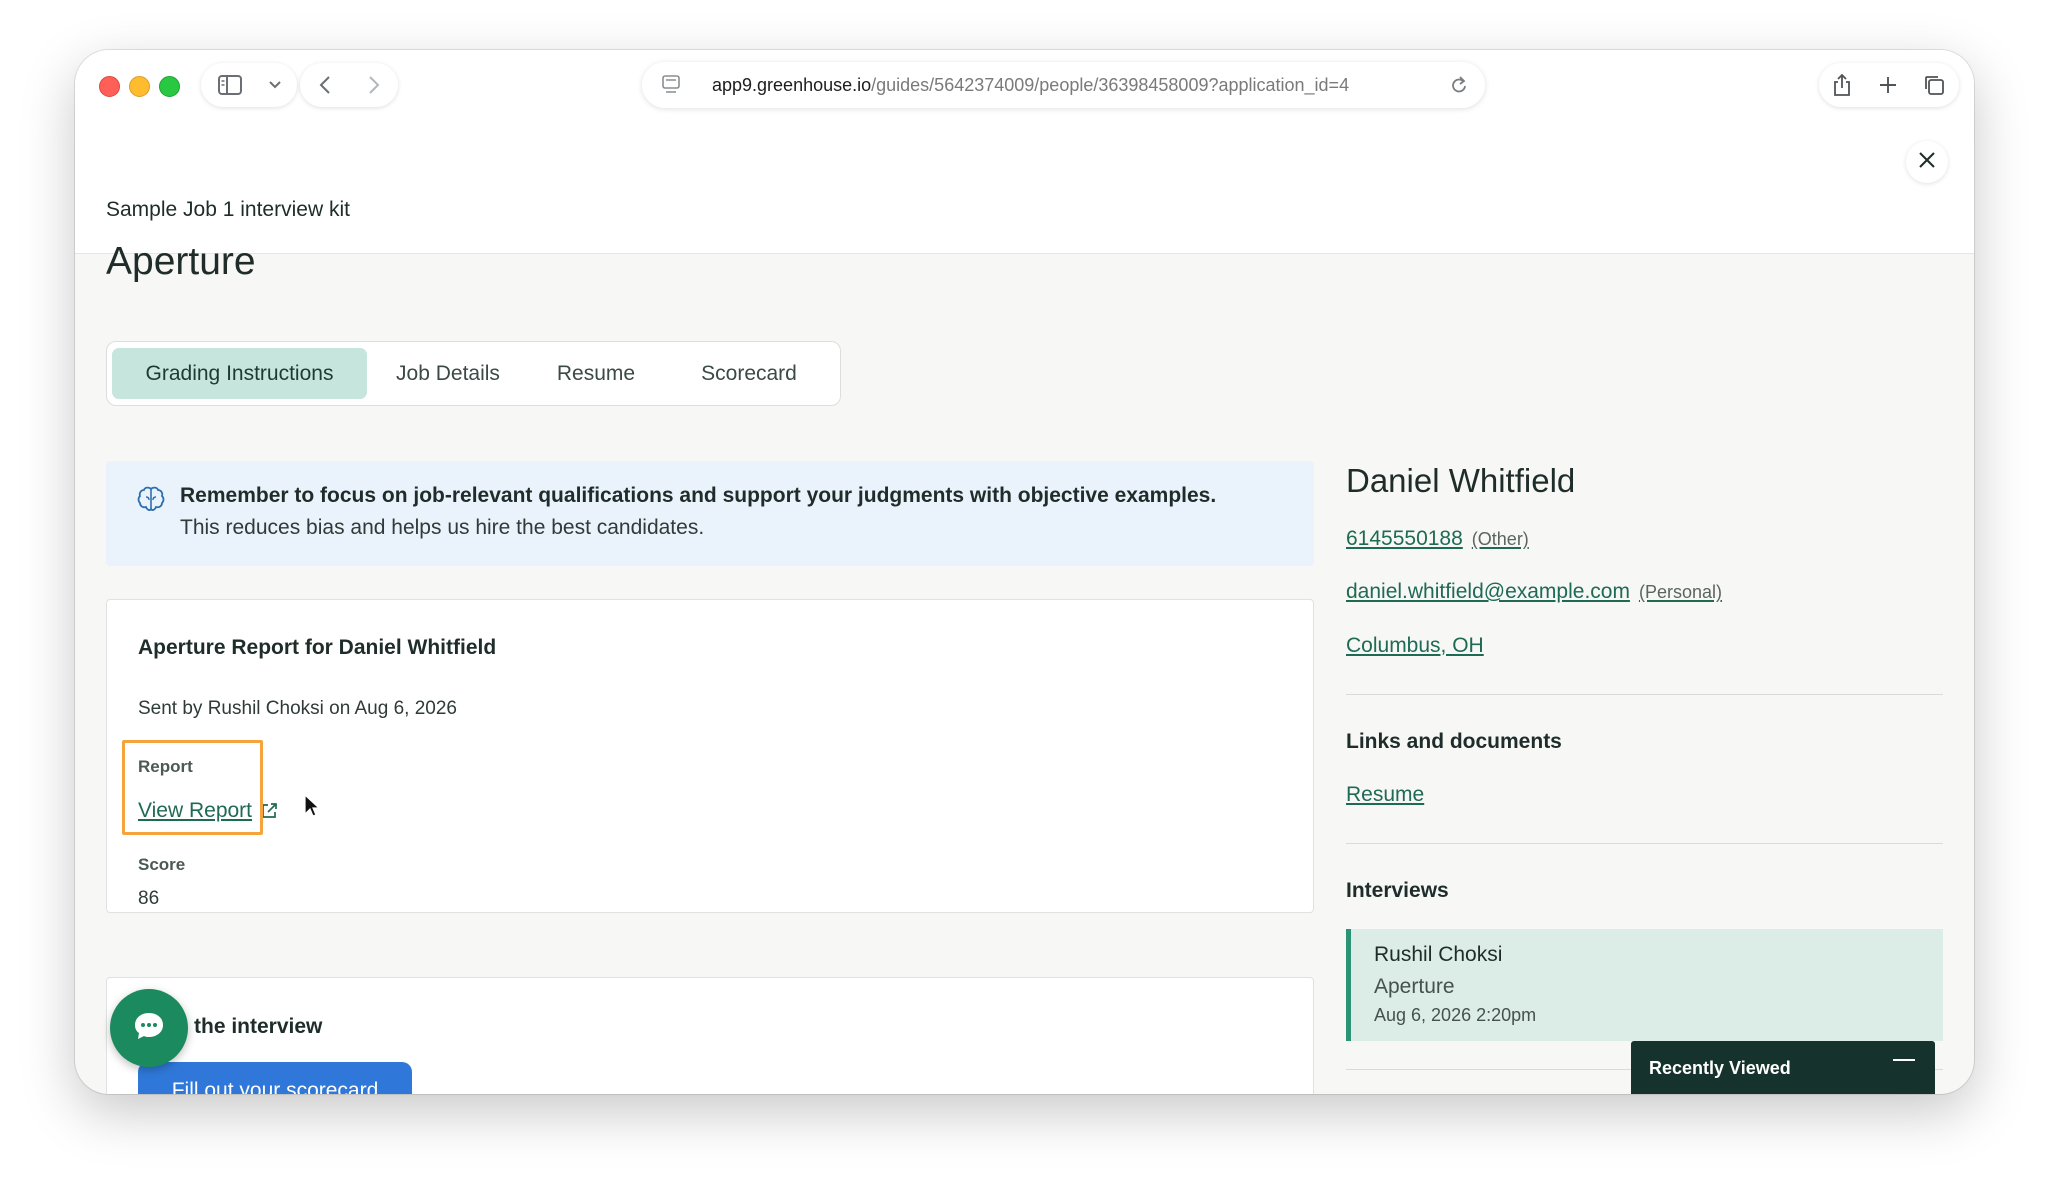 The width and height of the screenshot is (2048, 1192). What do you see at coordinates (1461, 480) in the screenshot?
I see `candidate-name: Daniel Whitfield` at bounding box center [1461, 480].